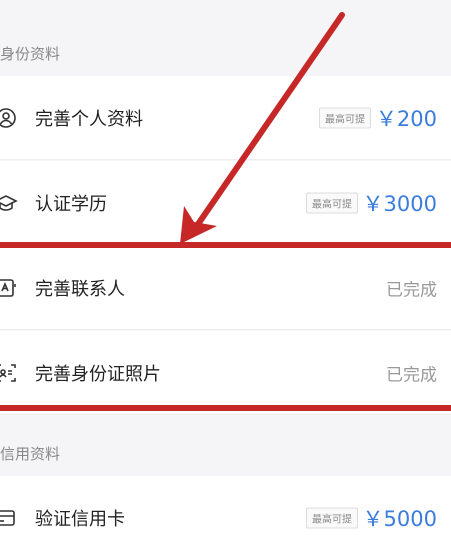 The image size is (451, 535). I want to click on user-circle-icon, so click(9, 118).